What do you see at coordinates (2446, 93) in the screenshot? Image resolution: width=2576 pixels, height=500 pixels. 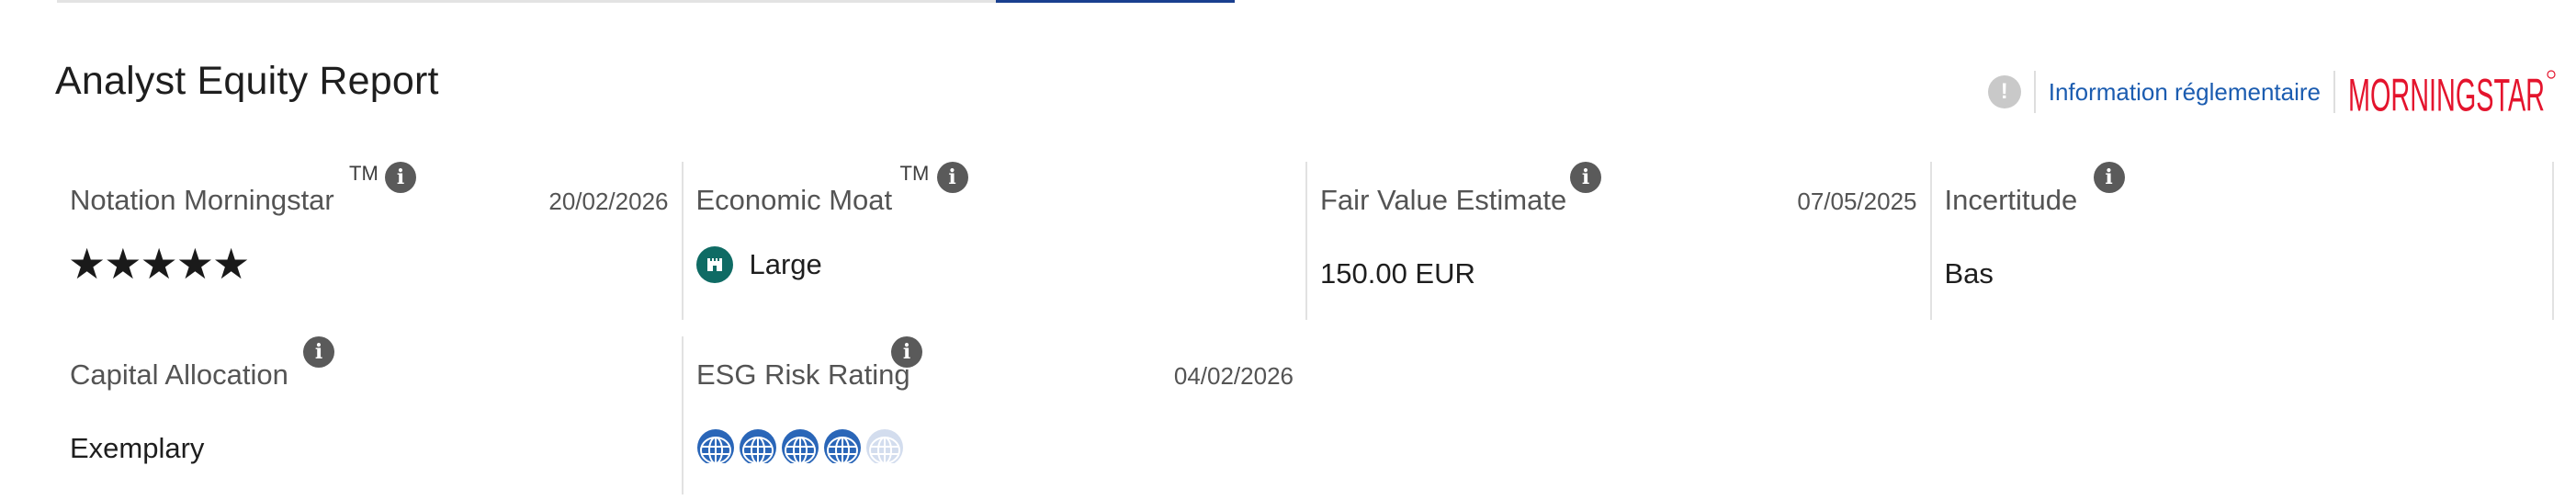 I see `logo-text: MORNINGSTAR` at bounding box center [2446, 93].